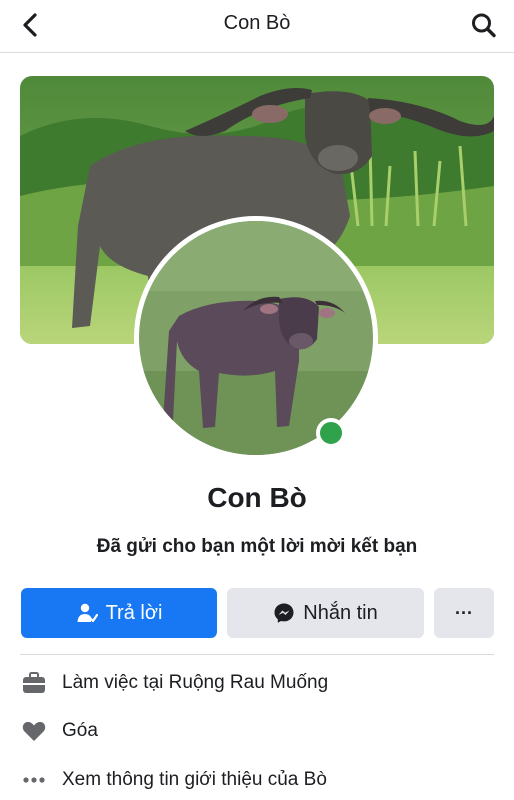 This screenshot has width=514, height=800. What do you see at coordinates (87, 613) in the screenshot?
I see `person-reply-icon` at bounding box center [87, 613].